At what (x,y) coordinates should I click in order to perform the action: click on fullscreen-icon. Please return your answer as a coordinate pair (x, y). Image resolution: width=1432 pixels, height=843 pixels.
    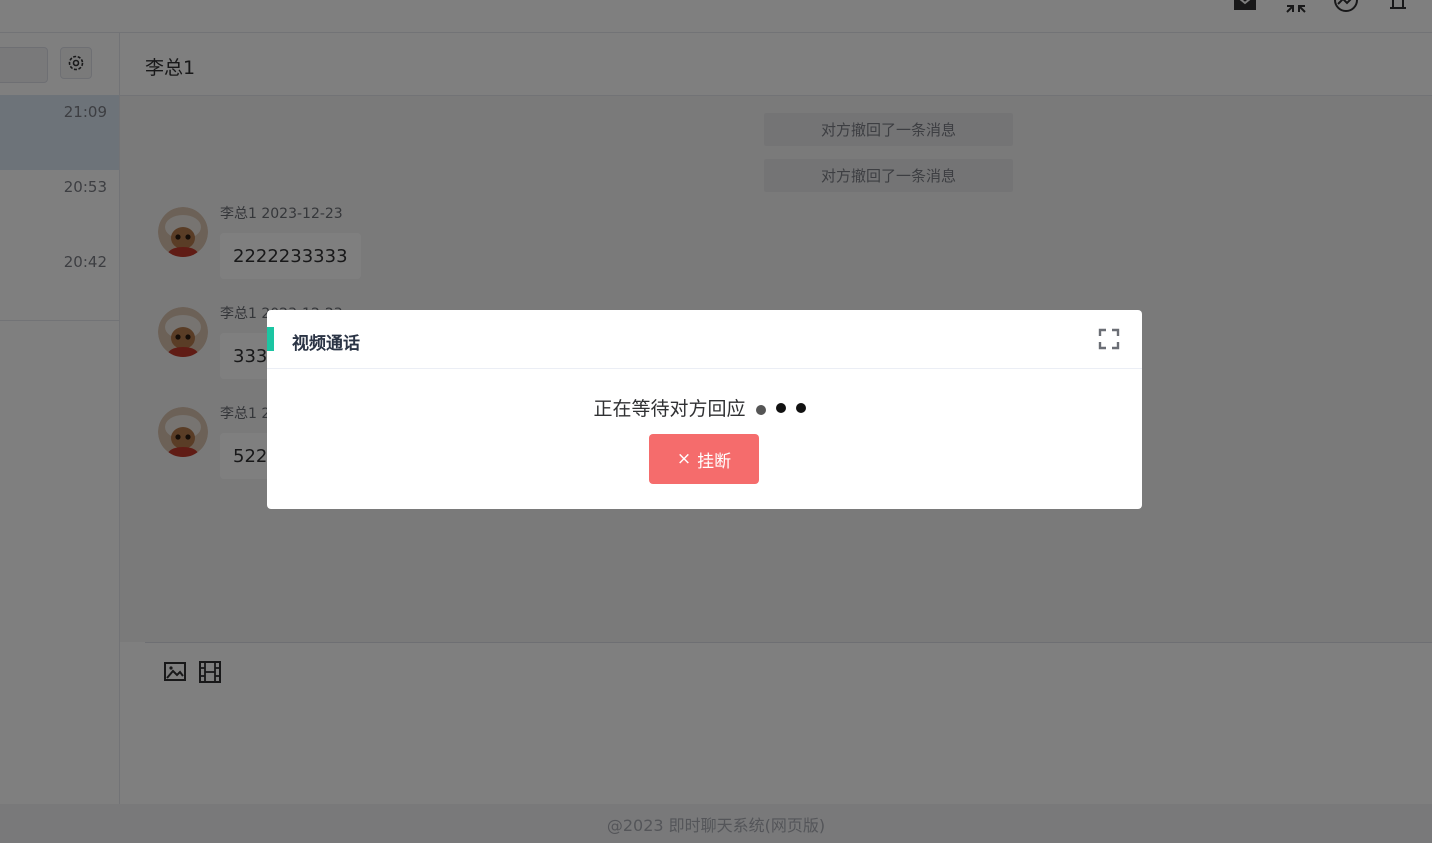
    Looking at the image, I should click on (1109, 339).